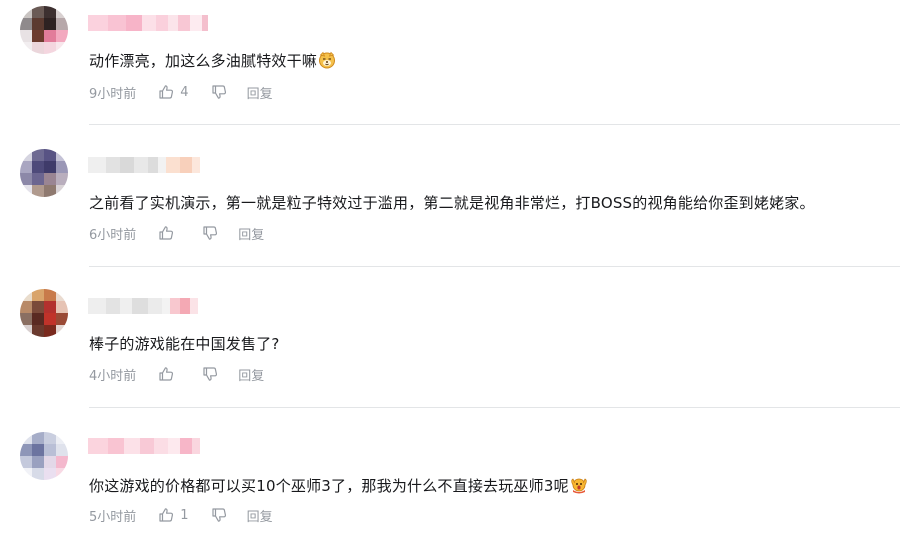  Describe the element at coordinates (579, 486) in the screenshot. I see `shocked-face-emoji` at that location.